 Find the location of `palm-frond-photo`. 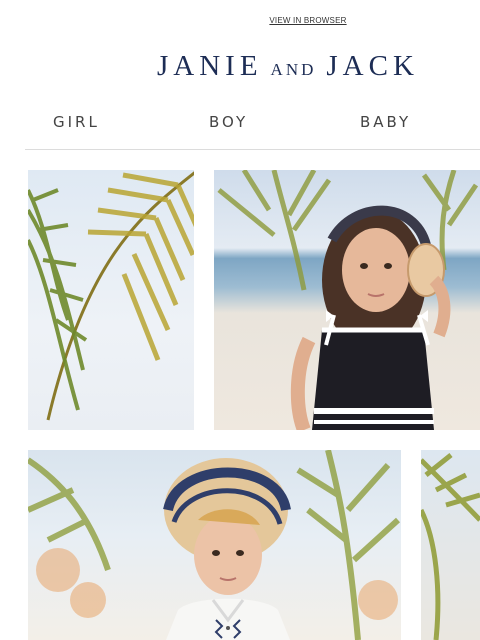

palm-frond-photo is located at coordinates (111, 300).